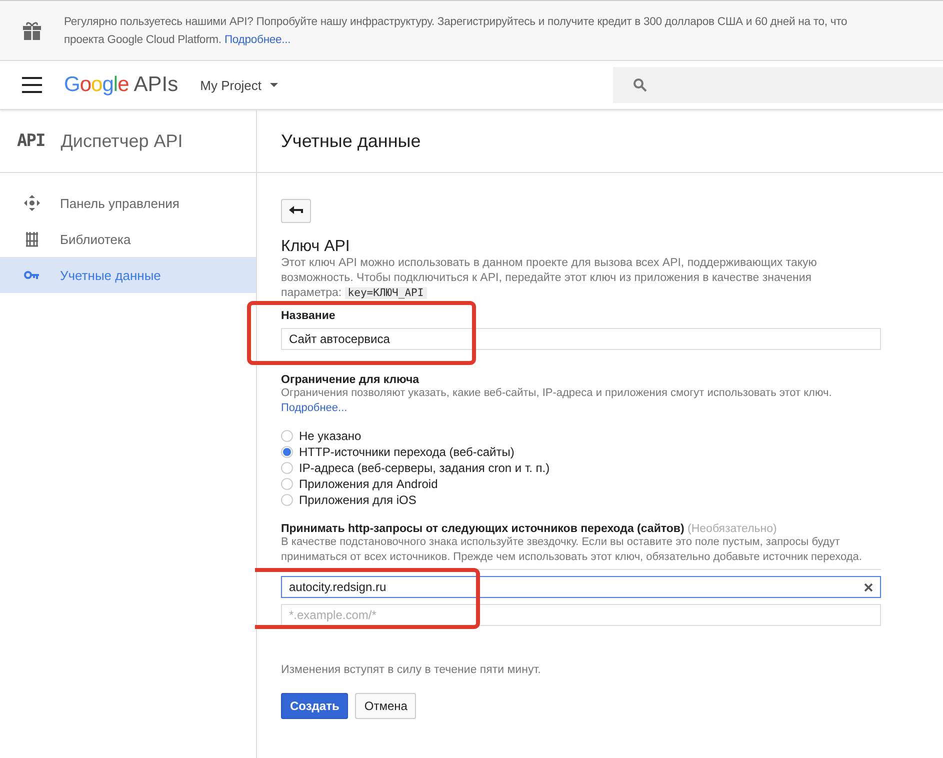  I want to click on back-arrow-icon, so click(296, 211).